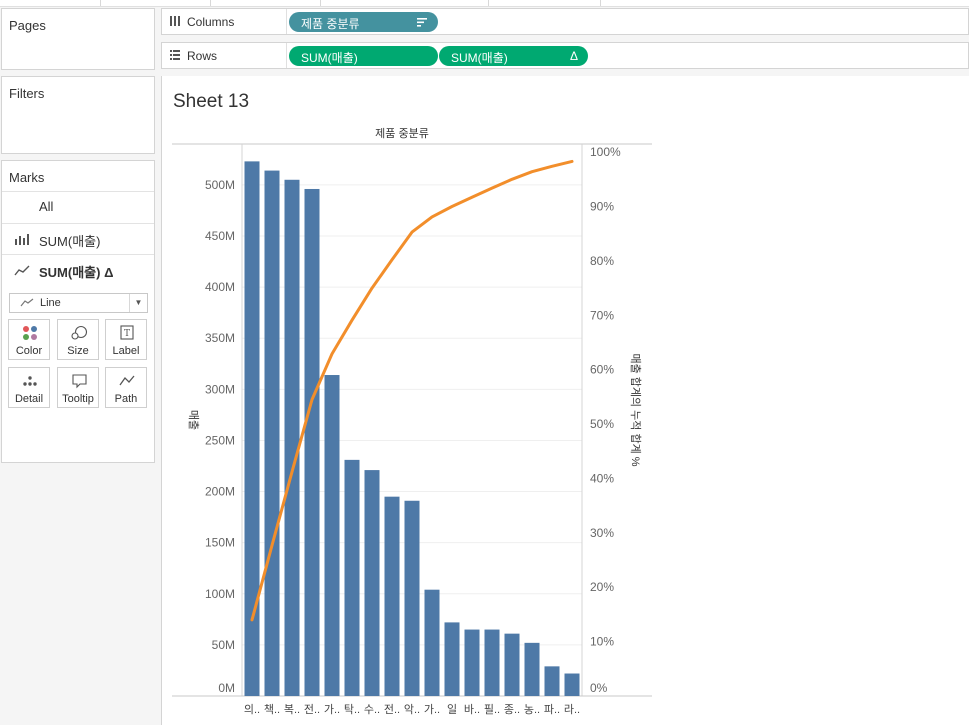 The image size is (969, 725). What do you see at coordinates (292, 709) in the screenshot?
I see `x-tick-label: 복..` at bounding box center [292, 709].